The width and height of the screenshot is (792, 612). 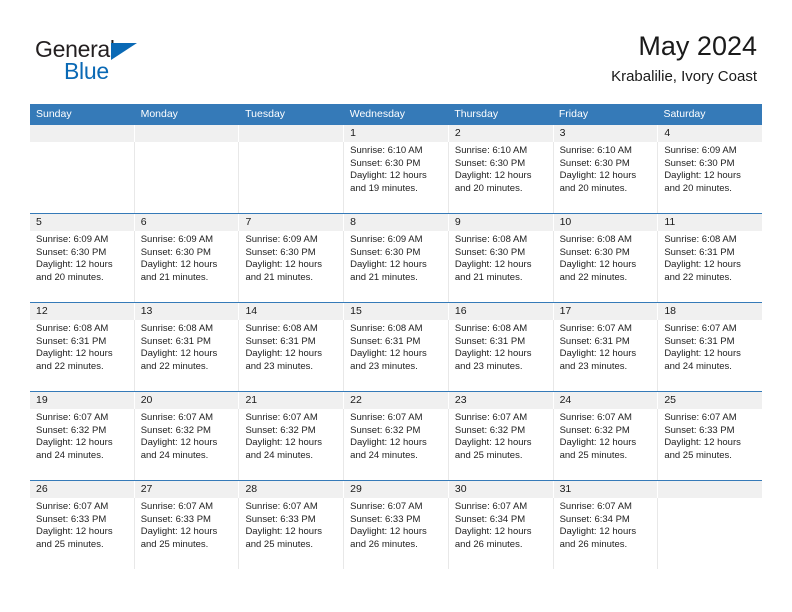 I want to click on day-number: 18, so click(x=710, y=311).